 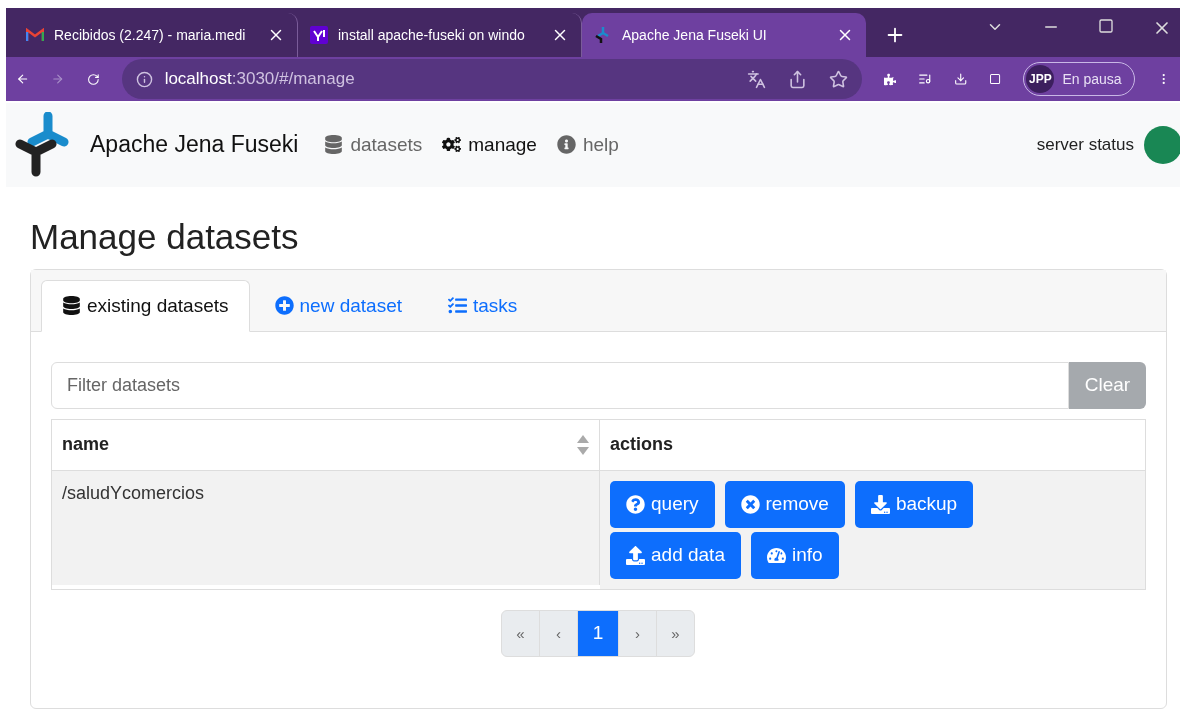 What do you see at coordinates (797, 79) in the screenshot?
I see `share-icon` at bounding box center [797, 79].